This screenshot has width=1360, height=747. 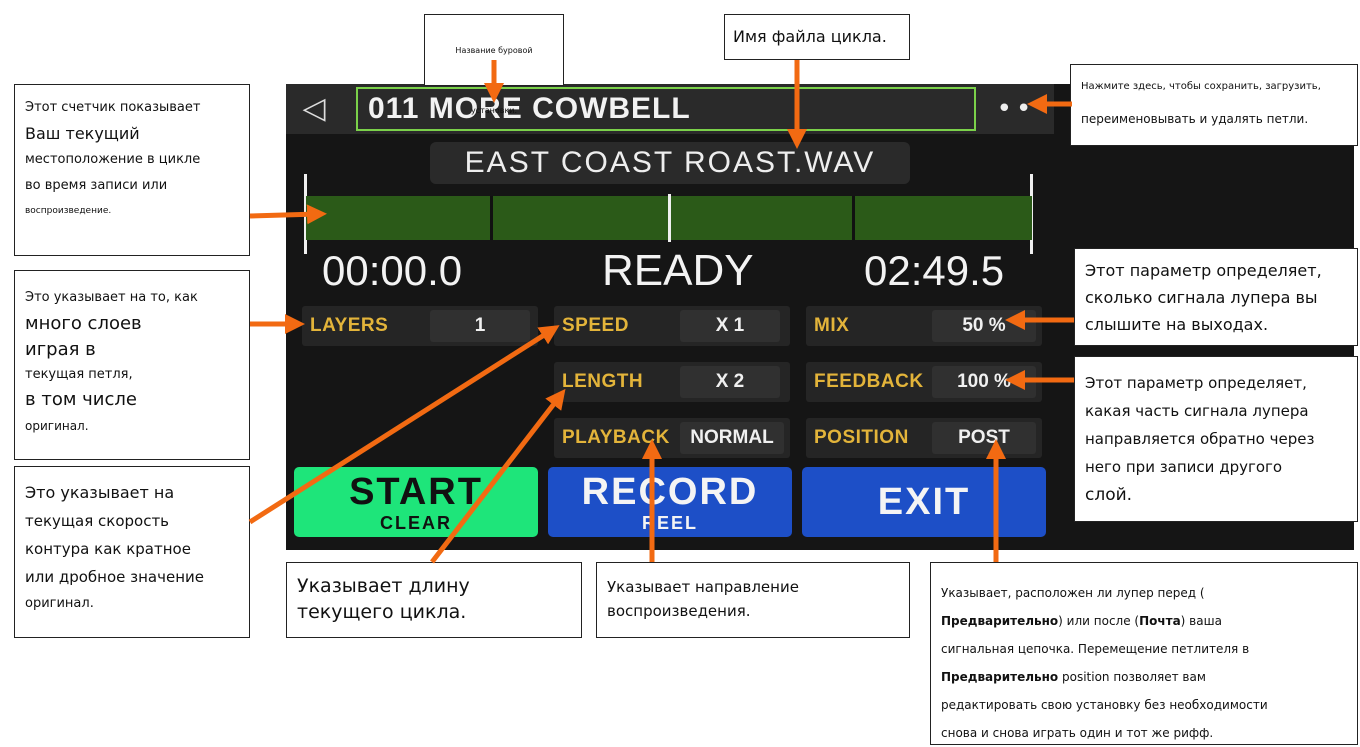 What do you see at coordinates (703, 587) in the screenshot?
I see `callout-playback-line: Указывает направление` at bounding box center [703, 587].